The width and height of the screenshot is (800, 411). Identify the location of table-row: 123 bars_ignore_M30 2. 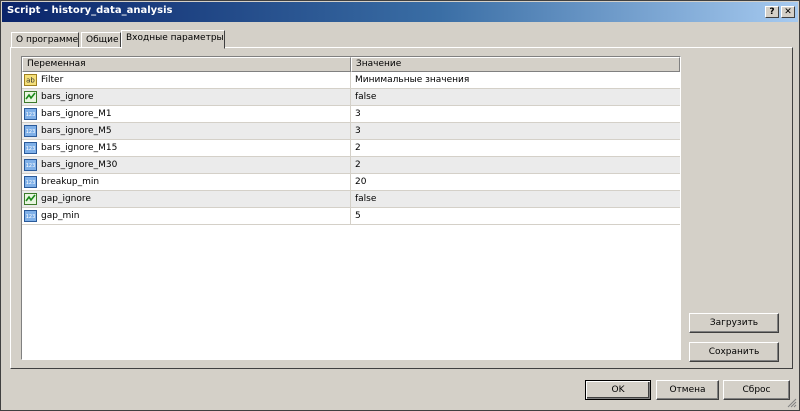
(351, 165).